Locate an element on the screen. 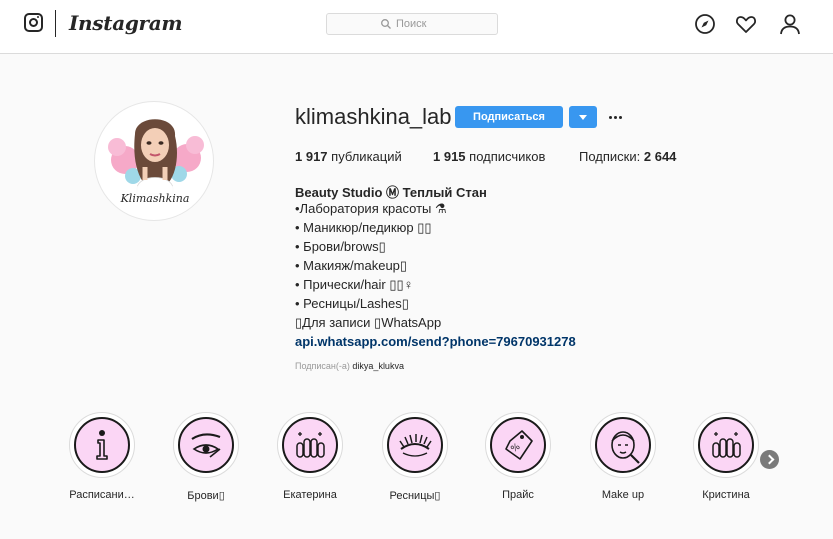  highlight-label: Кристина is located at coordinates (726, 495).